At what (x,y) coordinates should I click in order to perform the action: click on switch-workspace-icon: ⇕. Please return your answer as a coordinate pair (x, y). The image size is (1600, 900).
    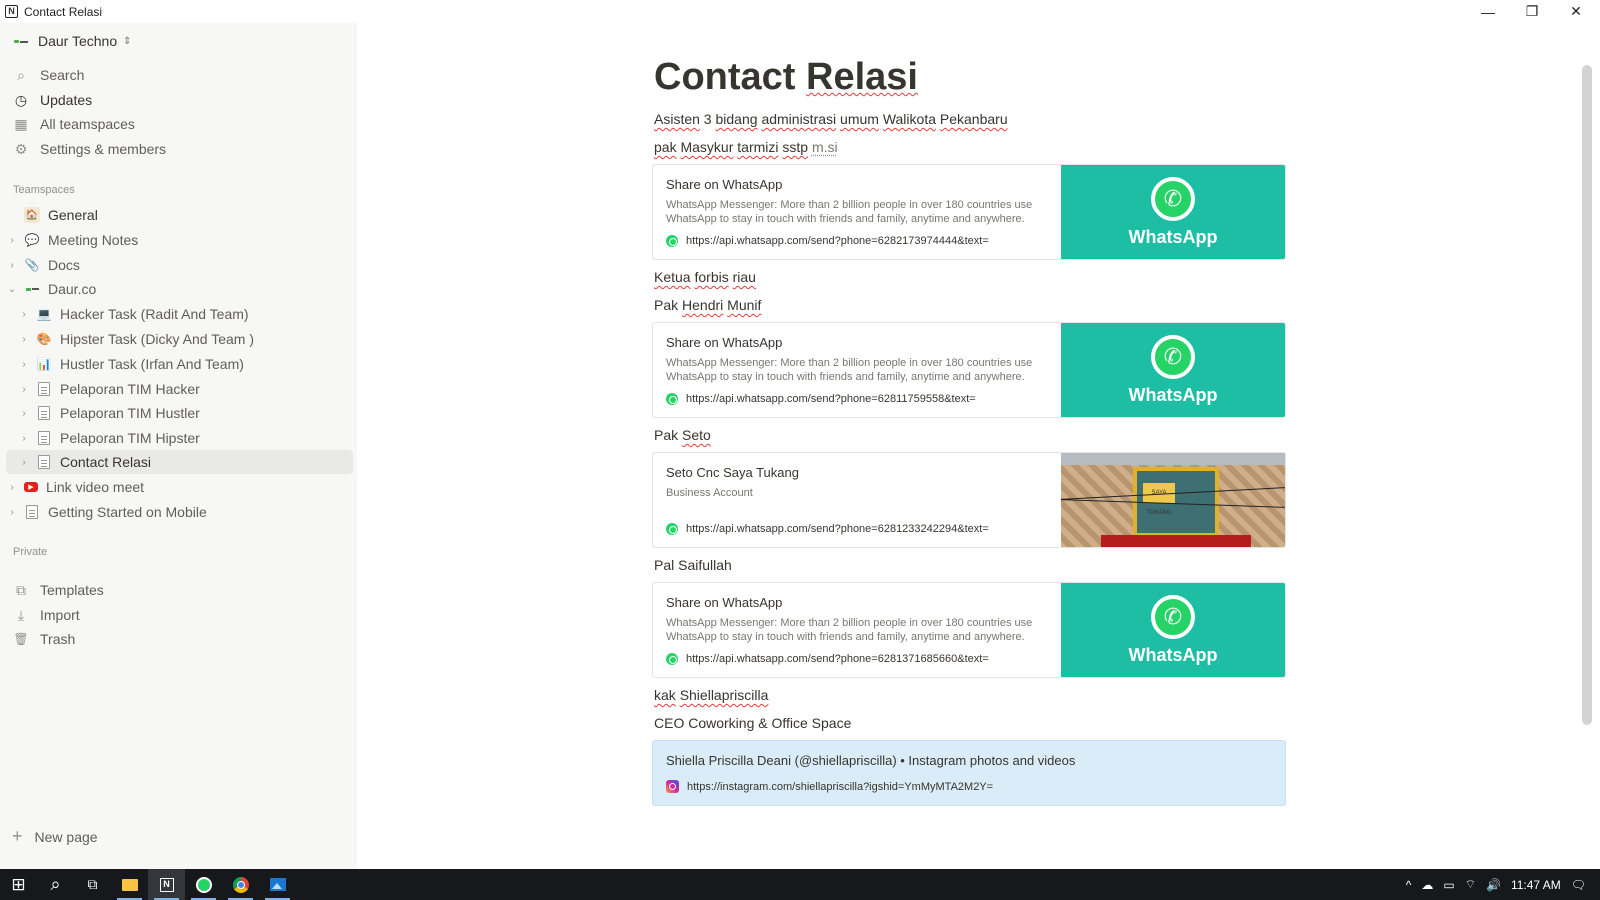
    Looking at the image, I should click on (127, 41).